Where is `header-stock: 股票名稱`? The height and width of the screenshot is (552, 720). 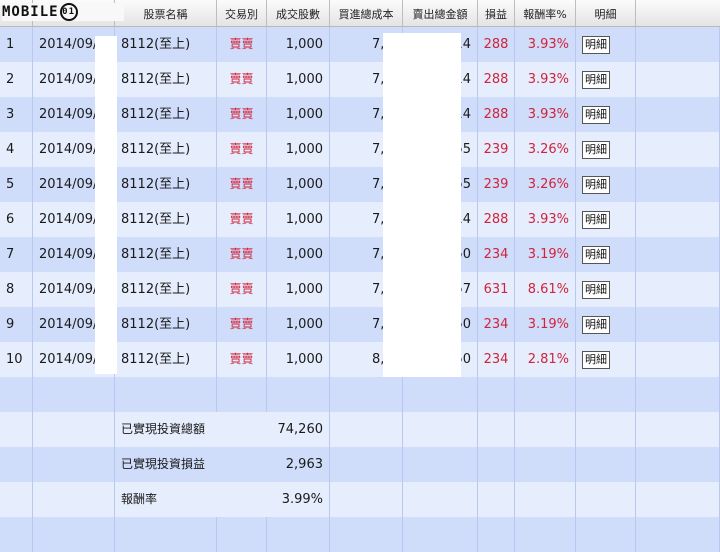 header-stock: 股票名稱 is located at coordinates (166, 13).